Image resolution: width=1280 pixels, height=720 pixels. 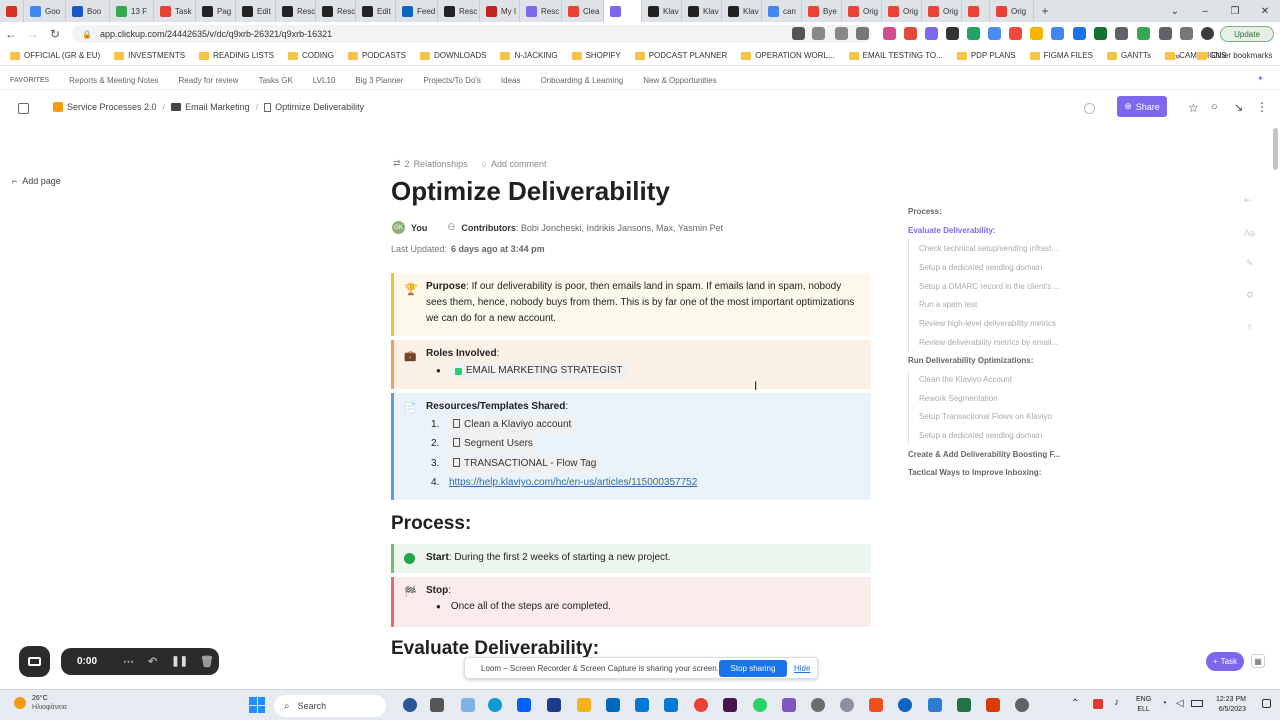 I want to click on toc-item: Review high-level deliverability metrics, so click(x=998, y=323).